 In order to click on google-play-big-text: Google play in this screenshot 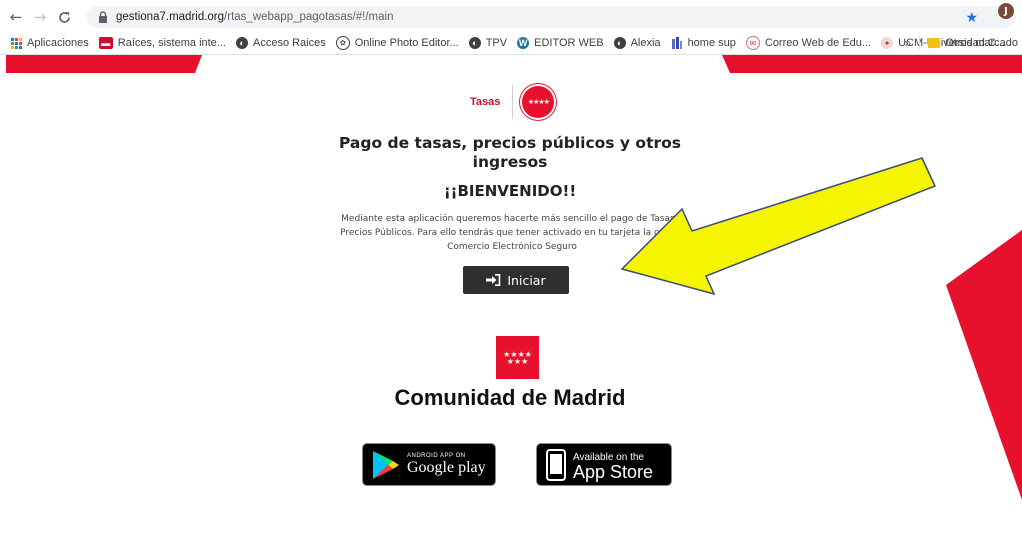, I will do `click(446, 467)`.